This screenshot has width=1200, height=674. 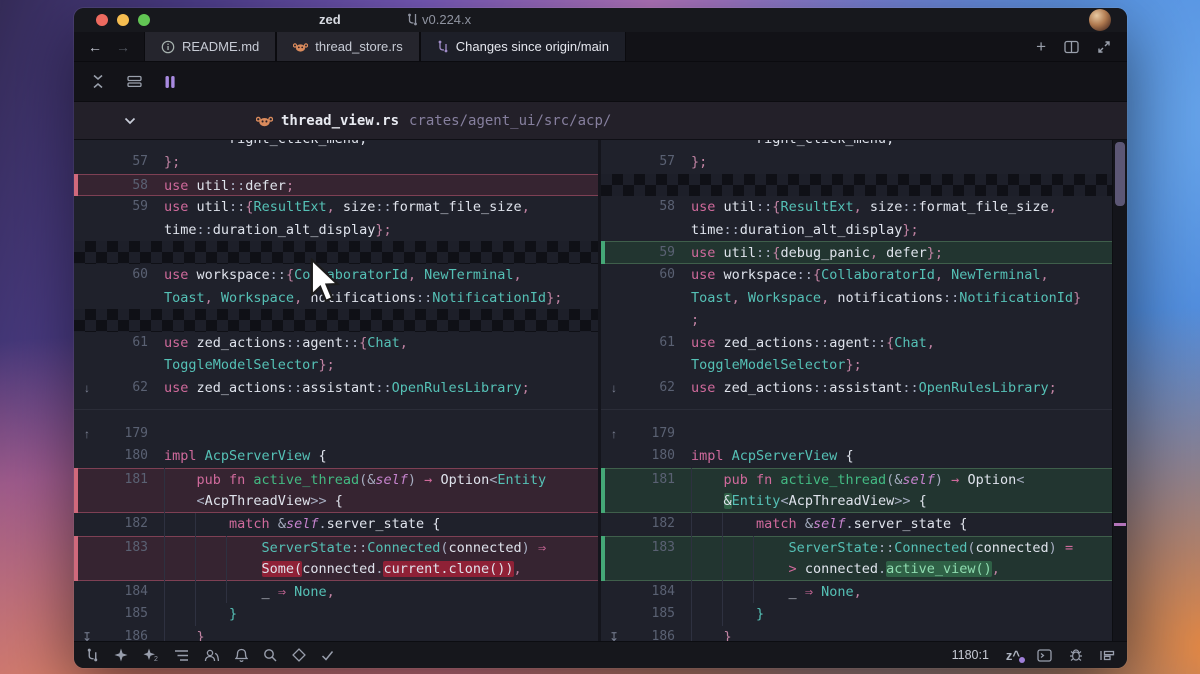 What do you see at coordinates (1041, 47) in the screenshot?
I see `new-tab-button: +` at bounding box center [1041, 47].